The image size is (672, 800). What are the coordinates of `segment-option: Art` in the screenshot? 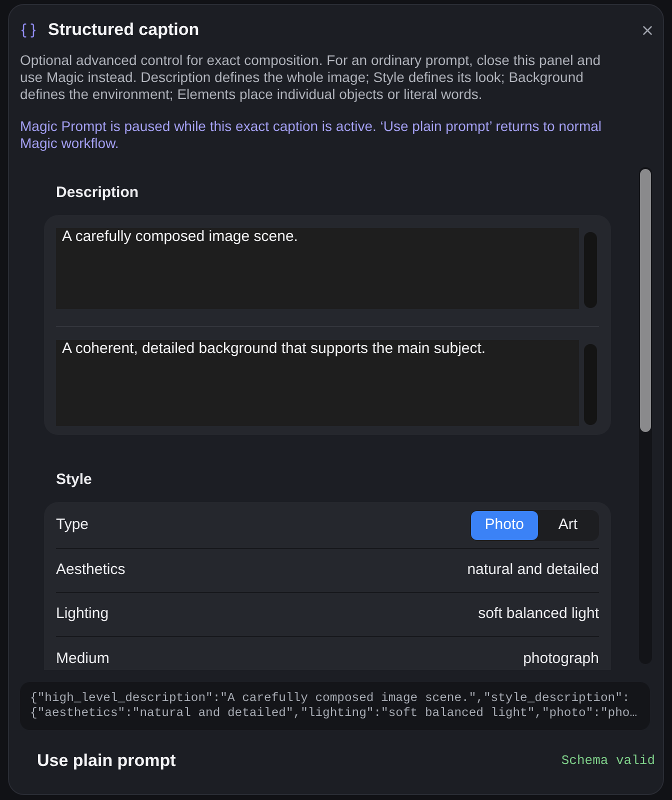 It's located at (568, 525).